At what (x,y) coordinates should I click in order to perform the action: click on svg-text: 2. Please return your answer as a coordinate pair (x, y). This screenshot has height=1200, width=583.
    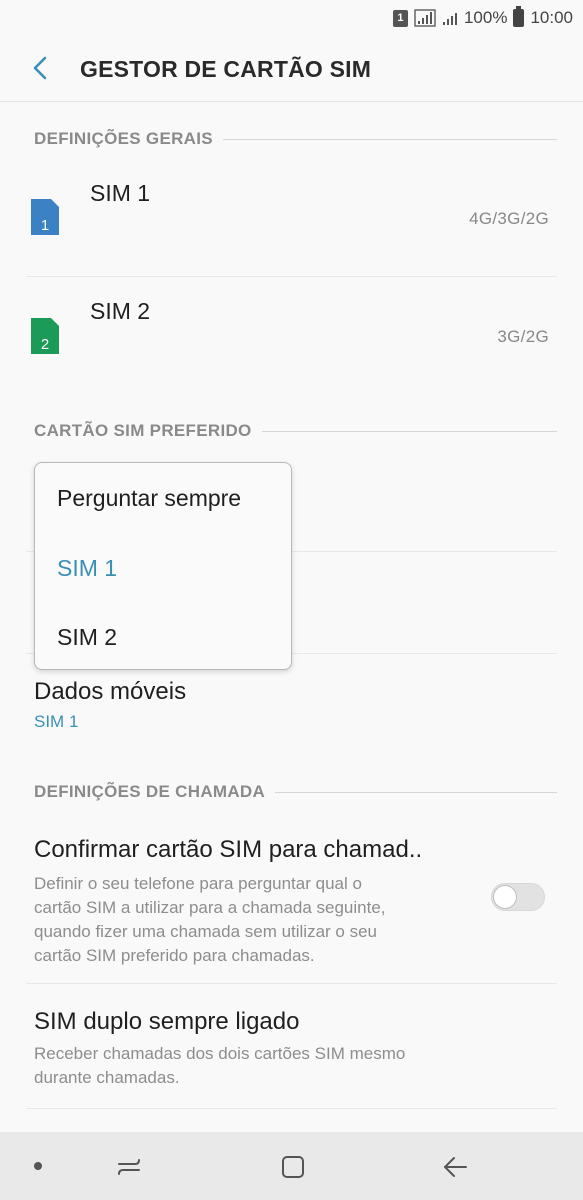
    Looking at the image, I should click on (45, 344).